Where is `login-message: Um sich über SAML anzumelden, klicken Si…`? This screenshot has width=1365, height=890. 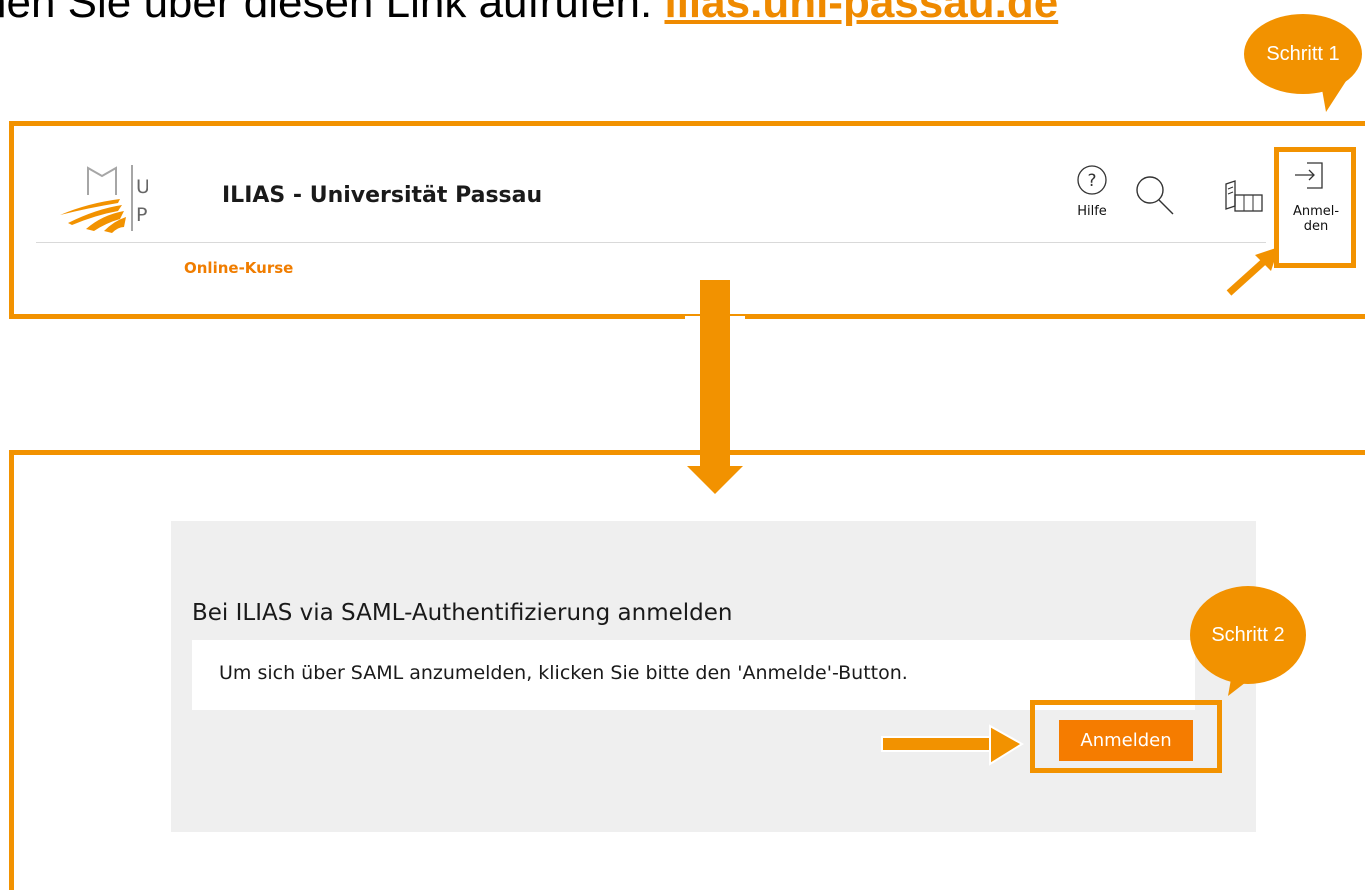 login-message: Um sich über SAML anzumelden, klicken Si… is located at coordinates (563, 673).